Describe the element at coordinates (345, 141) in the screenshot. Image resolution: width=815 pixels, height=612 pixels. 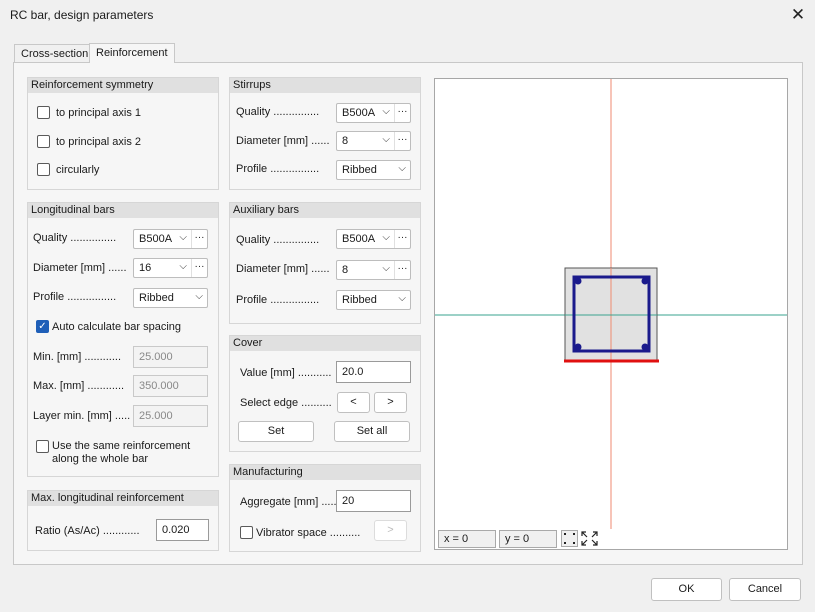
I see `stirrup-diameter-value: 8` at that location.